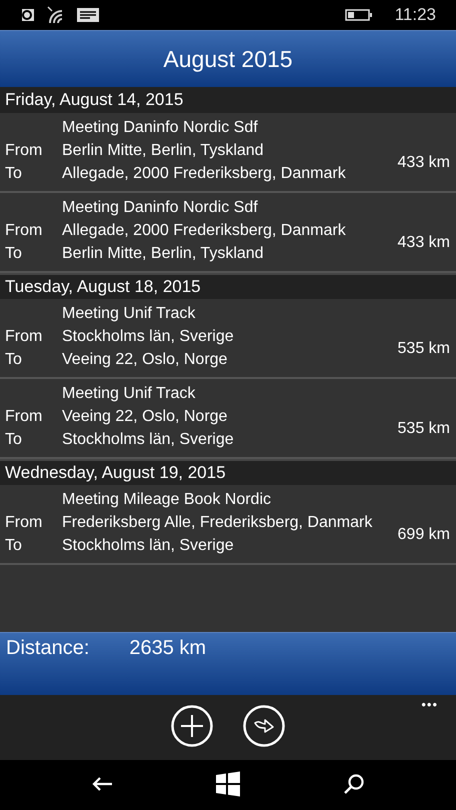 This screenshot has height=810, width=456. What do you see at coordinates (204, 231) in the screenshot?
I see `from-address: Allegade, 2000 Frederiksberg, Danmark` at bounding box center [204, 231].